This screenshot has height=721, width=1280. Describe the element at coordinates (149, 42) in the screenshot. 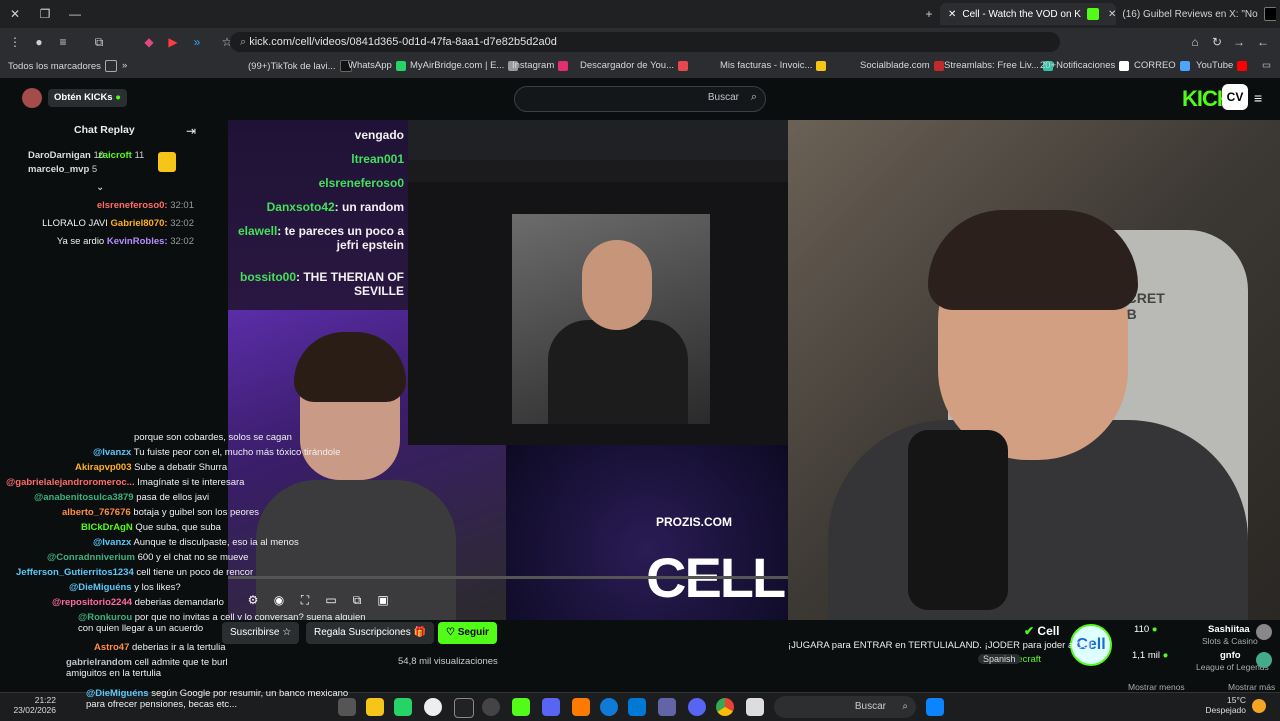

I see `extension-icon: ◆` at that location.